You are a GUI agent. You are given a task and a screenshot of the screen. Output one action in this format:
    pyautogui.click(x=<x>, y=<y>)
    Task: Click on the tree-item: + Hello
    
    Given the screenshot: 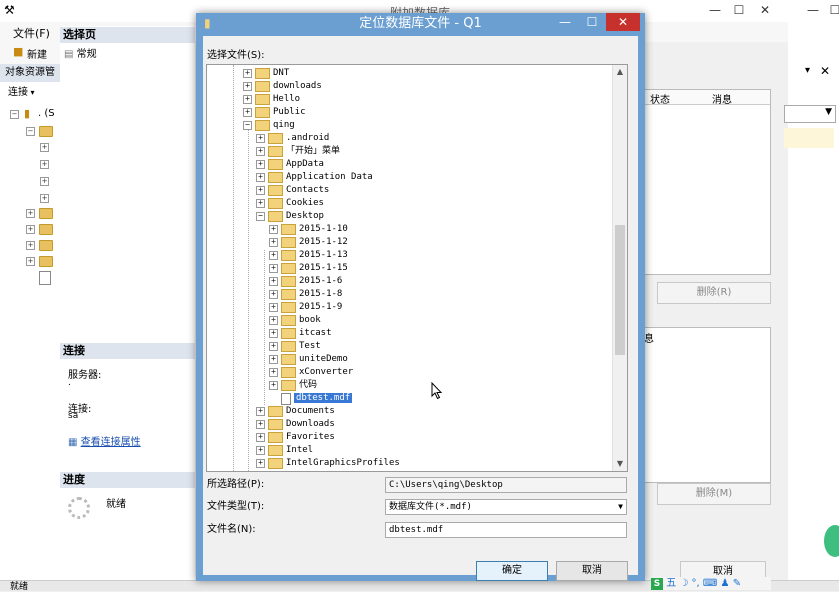 What is the action you would take?
    pyautogui.click(x=271, y=99)
    